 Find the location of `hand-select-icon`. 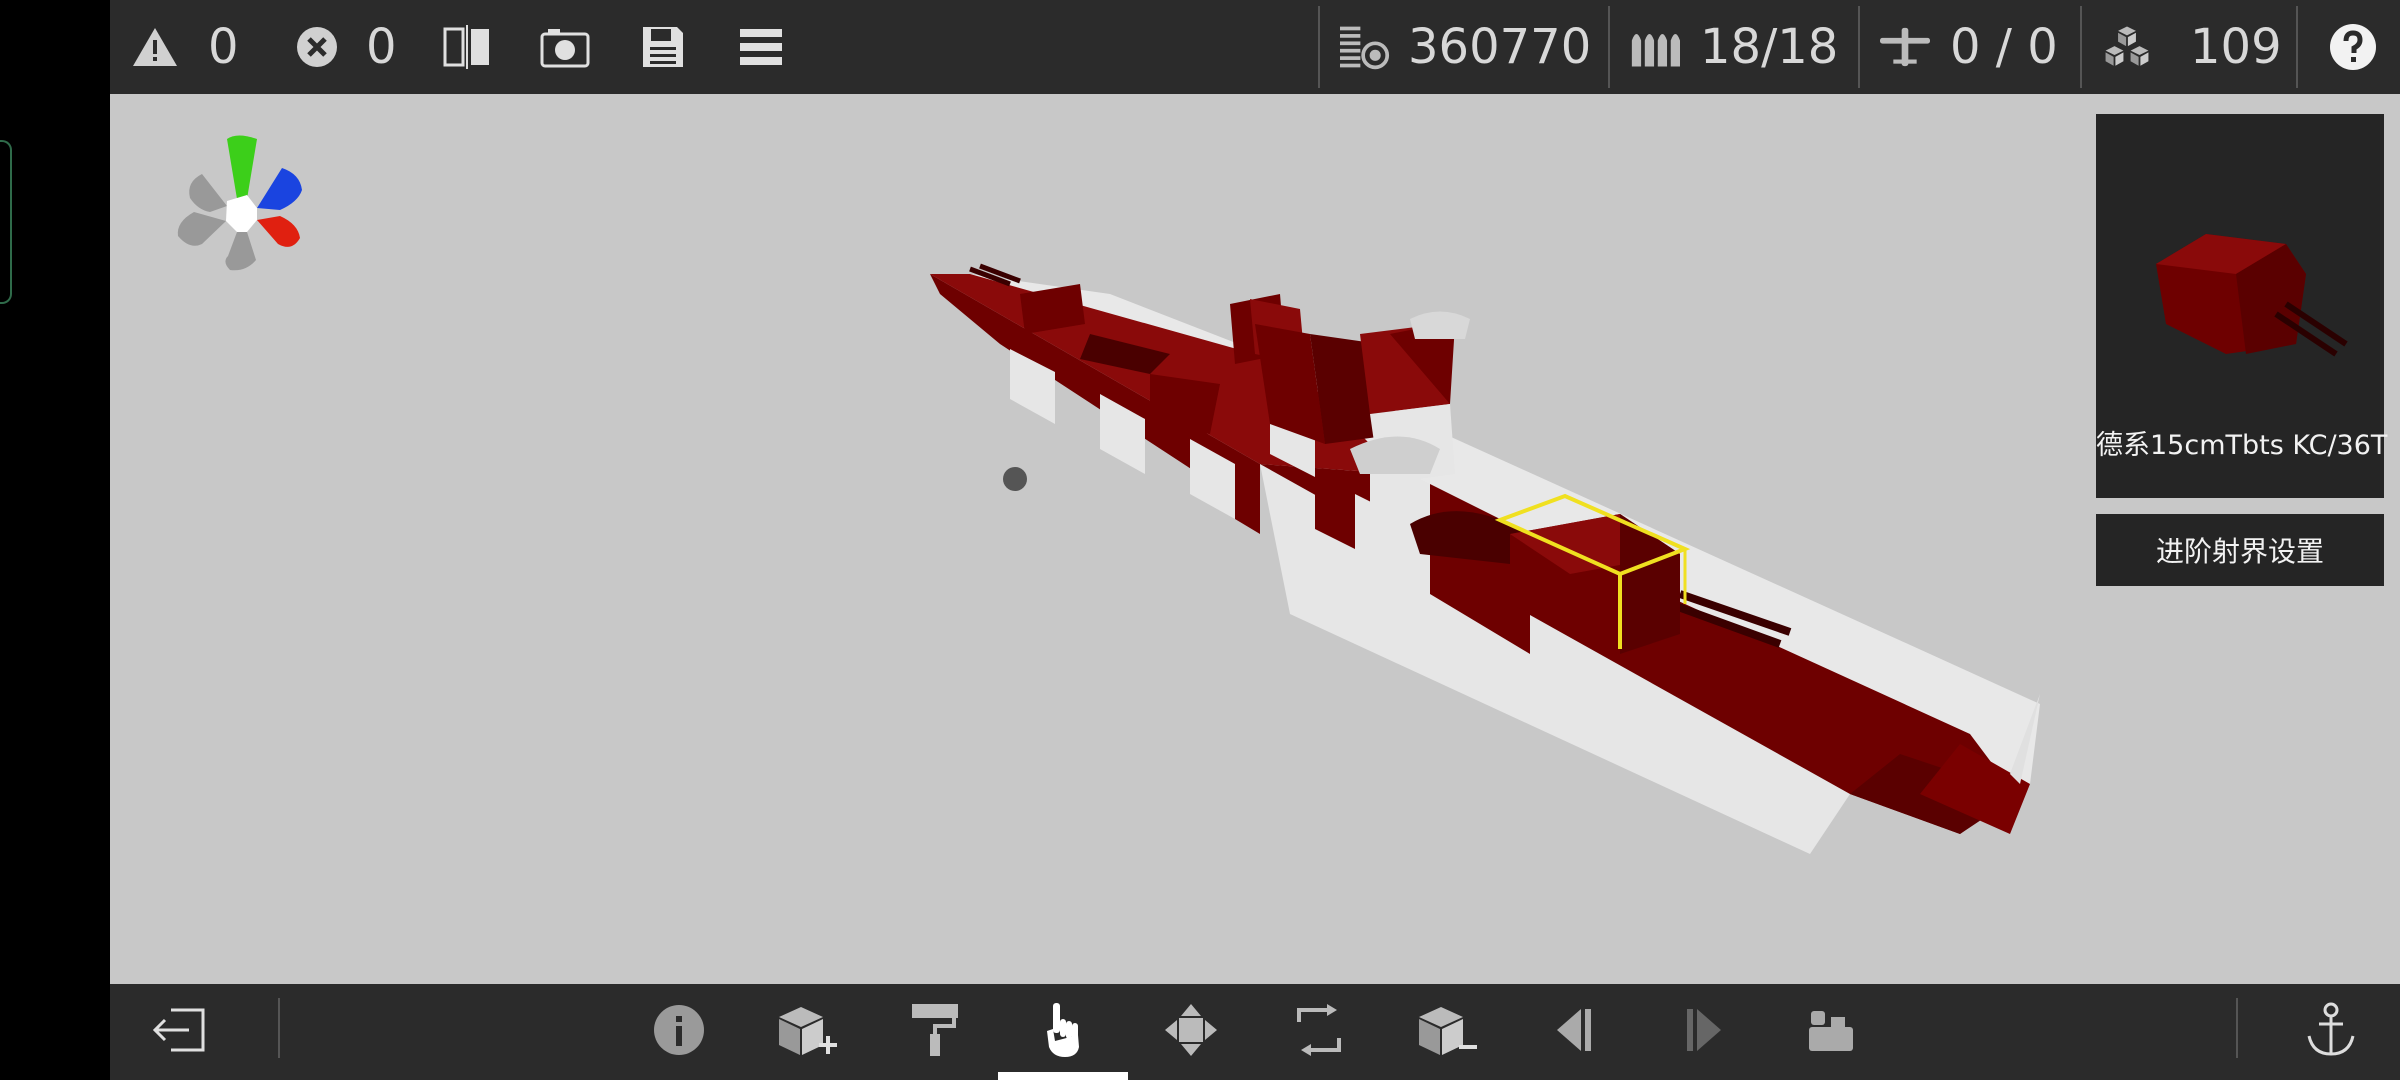

hand-select-icon is located at coordinates (1063, 1032).